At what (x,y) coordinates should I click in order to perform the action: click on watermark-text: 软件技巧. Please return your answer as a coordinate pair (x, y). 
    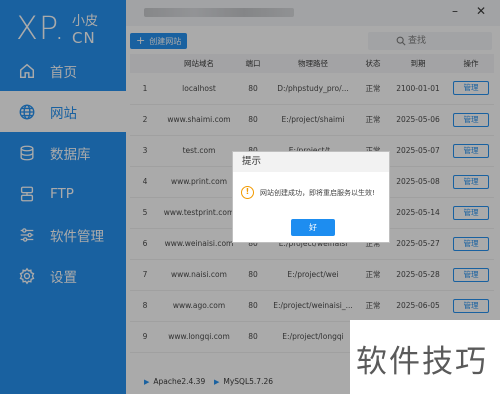
    Looking at the image, I should click on (422, 362).